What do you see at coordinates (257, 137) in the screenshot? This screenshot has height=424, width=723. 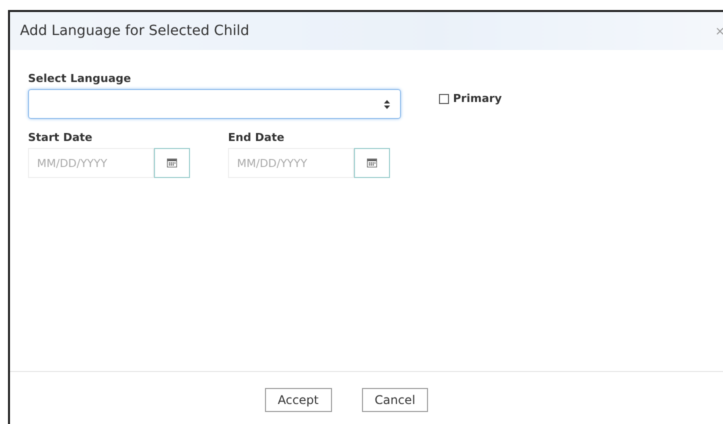 I see `field-label: End Date` at bounding box center [257, 137].